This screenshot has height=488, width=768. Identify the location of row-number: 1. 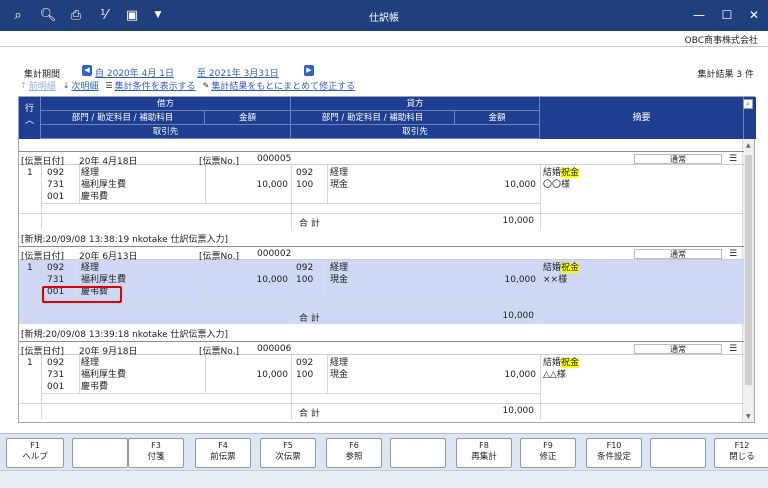
(30, 363).